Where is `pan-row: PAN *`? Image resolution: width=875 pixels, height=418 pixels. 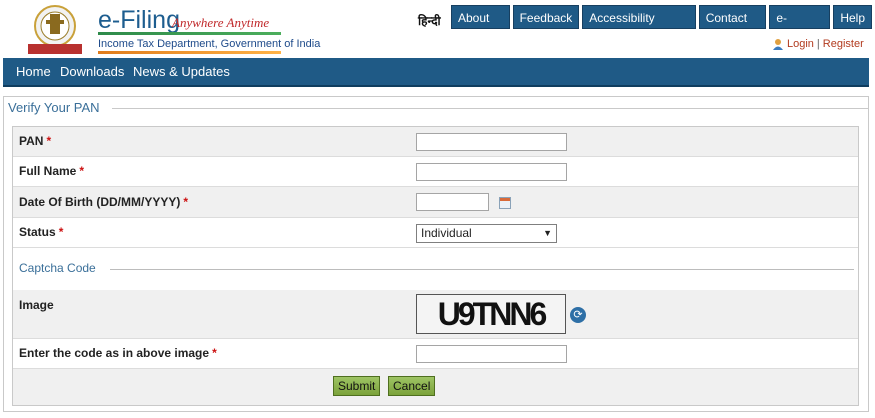
pan-row: PAN * is located at coordinates (435, 142).